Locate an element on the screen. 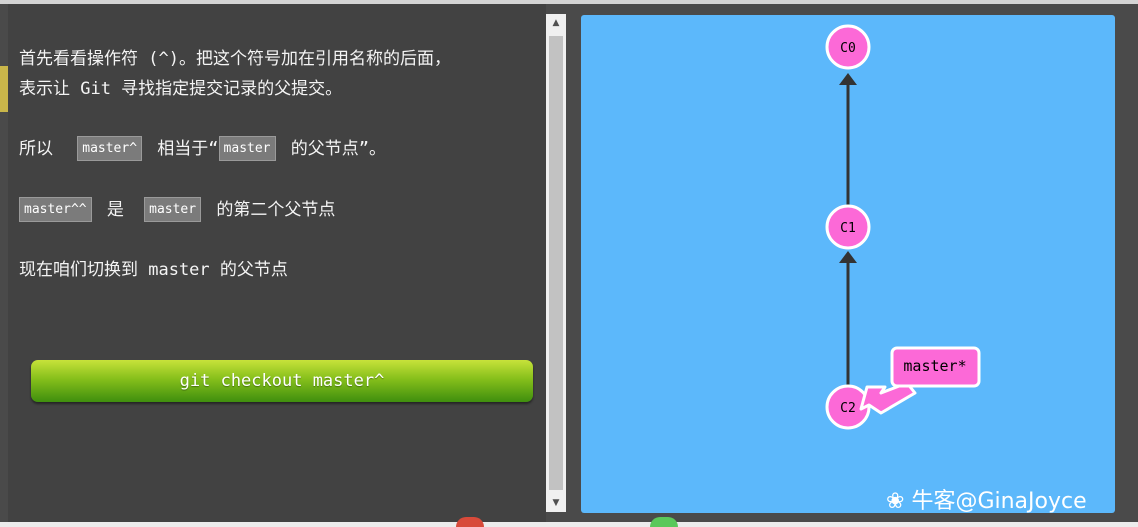 The height and width of the screenshot is (527, 1138). para3-middle: 是 is located at coordinates (115, 210).